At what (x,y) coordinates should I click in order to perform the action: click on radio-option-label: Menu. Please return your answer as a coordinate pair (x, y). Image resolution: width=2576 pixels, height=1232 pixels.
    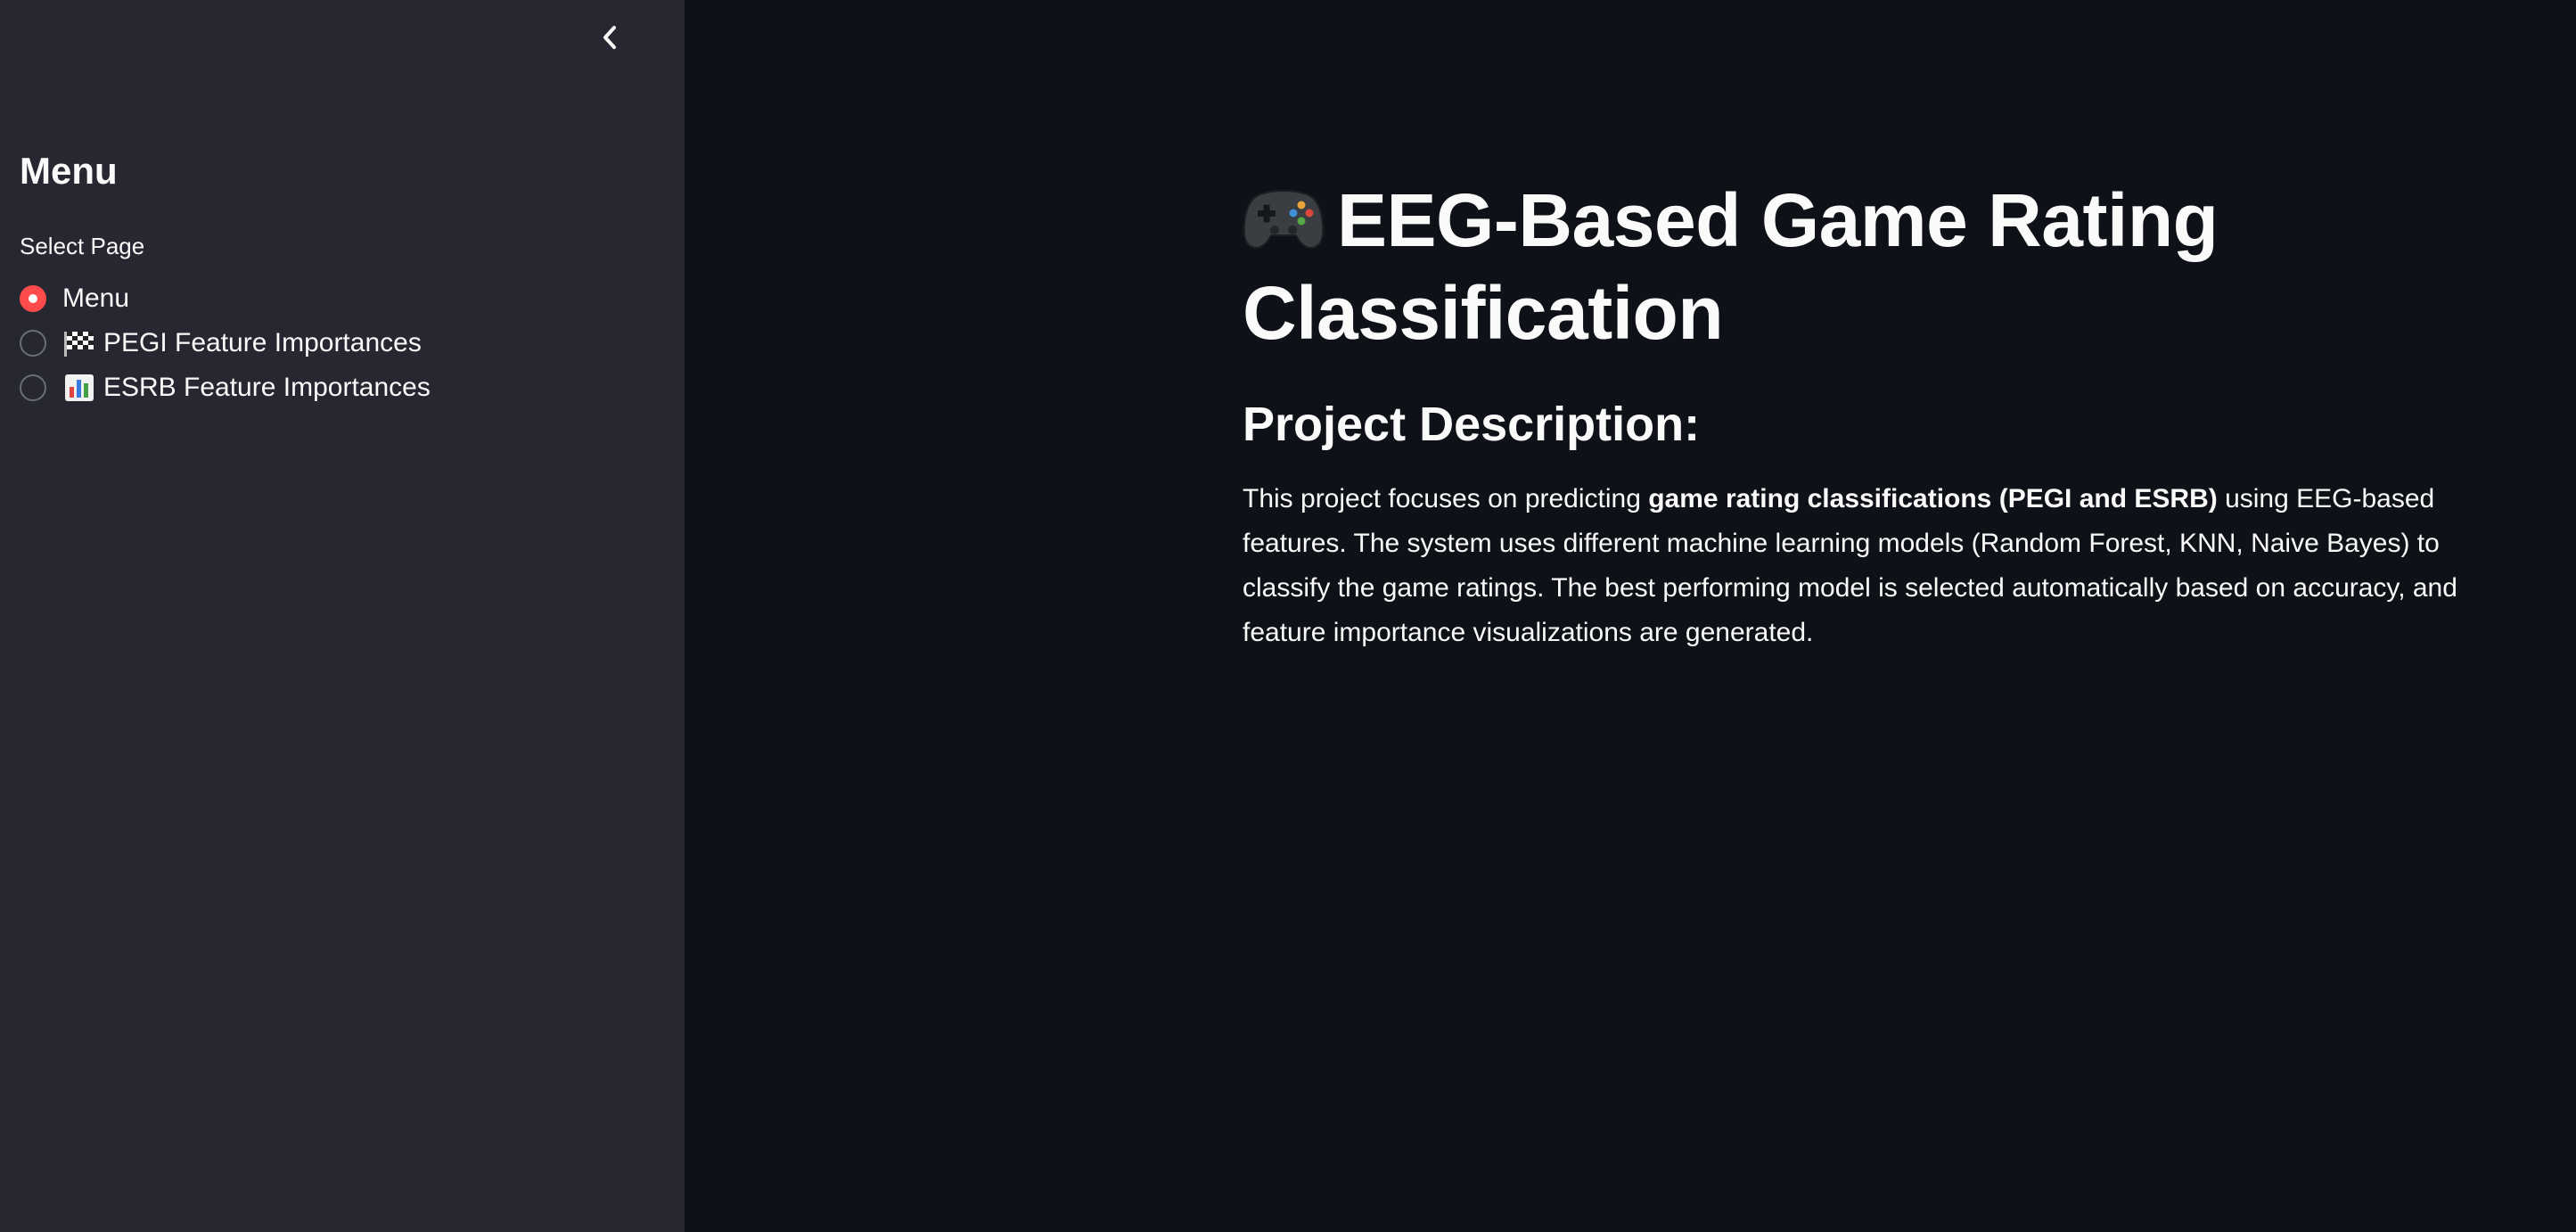
    Looking at the image, I should click on (96, 298).